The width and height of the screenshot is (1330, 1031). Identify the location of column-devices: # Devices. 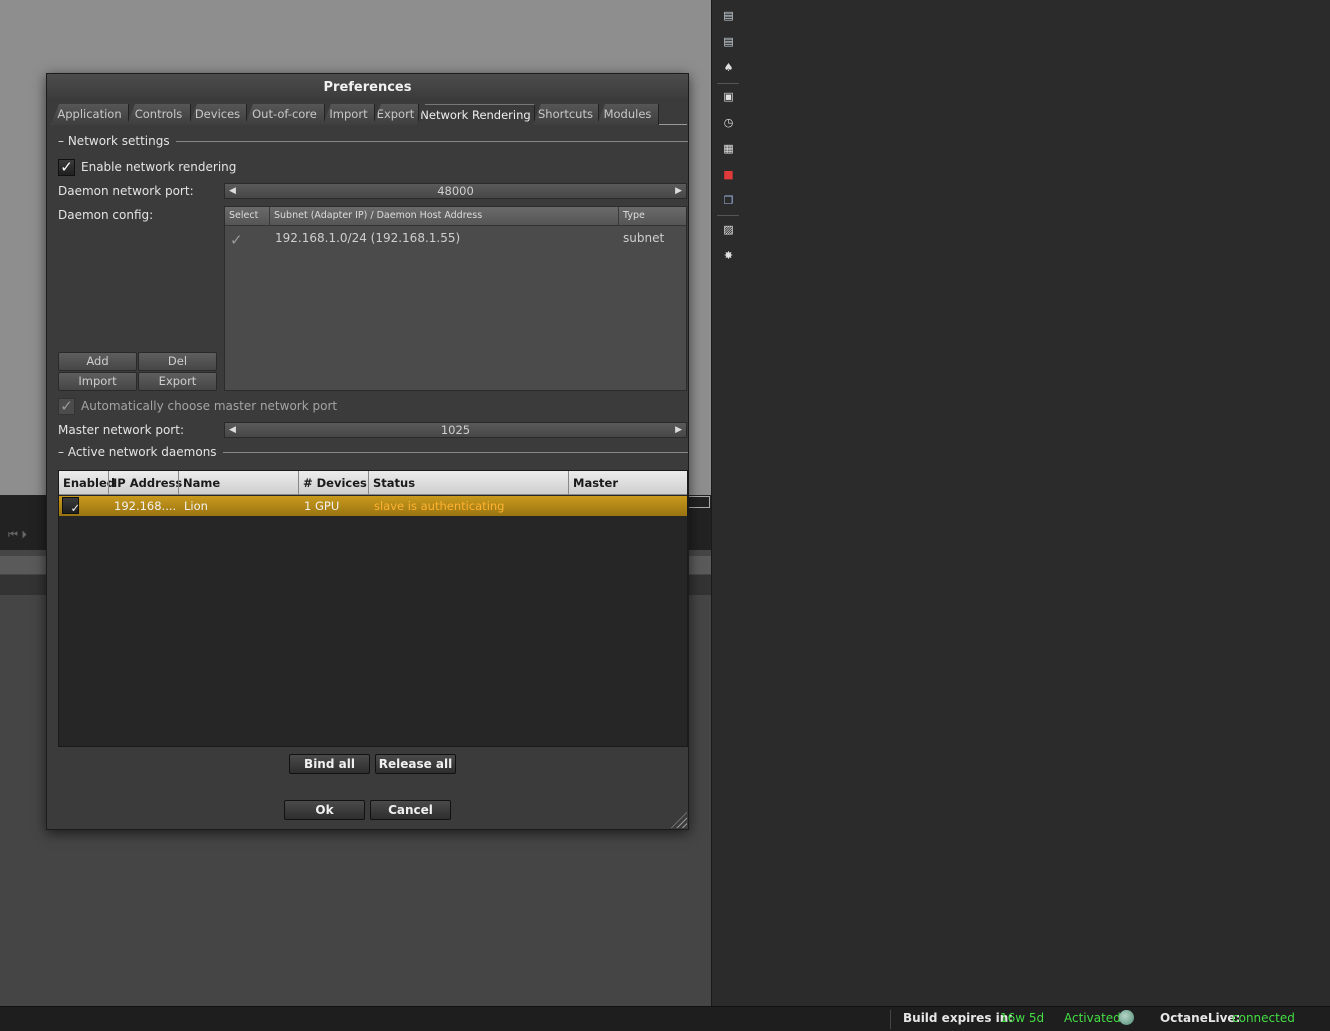
(335, 483).